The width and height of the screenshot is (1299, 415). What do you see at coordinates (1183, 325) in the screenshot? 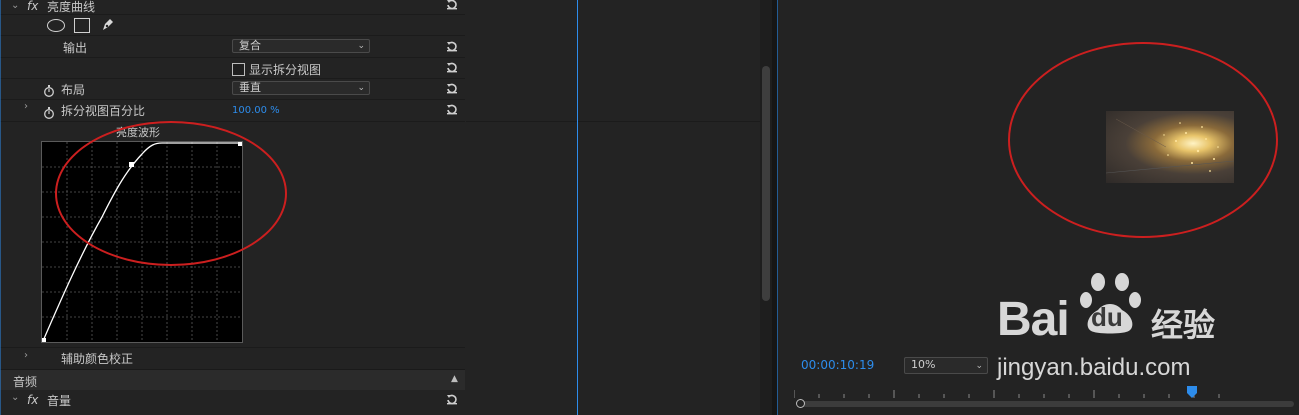
I see `watermark-brand-cn: 经验` at bounding box center [1183, 325].